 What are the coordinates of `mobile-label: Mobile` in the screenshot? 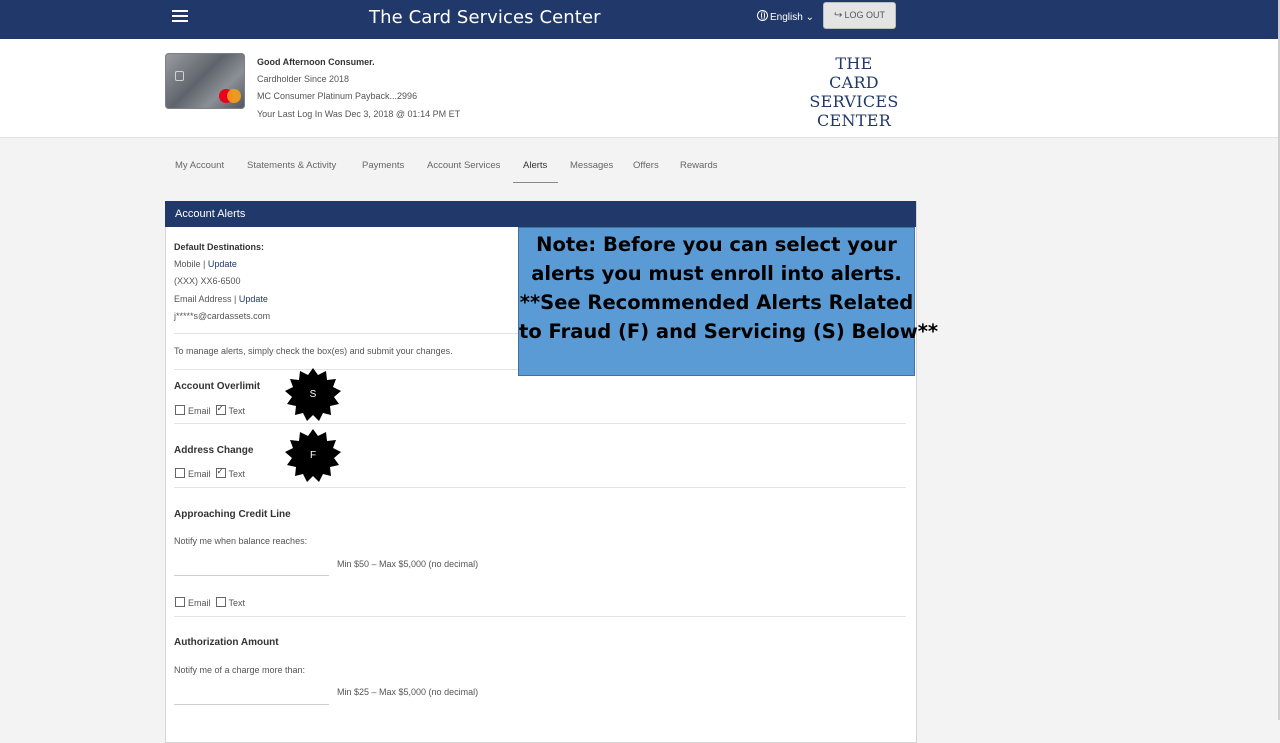 It's located at (187, 264).